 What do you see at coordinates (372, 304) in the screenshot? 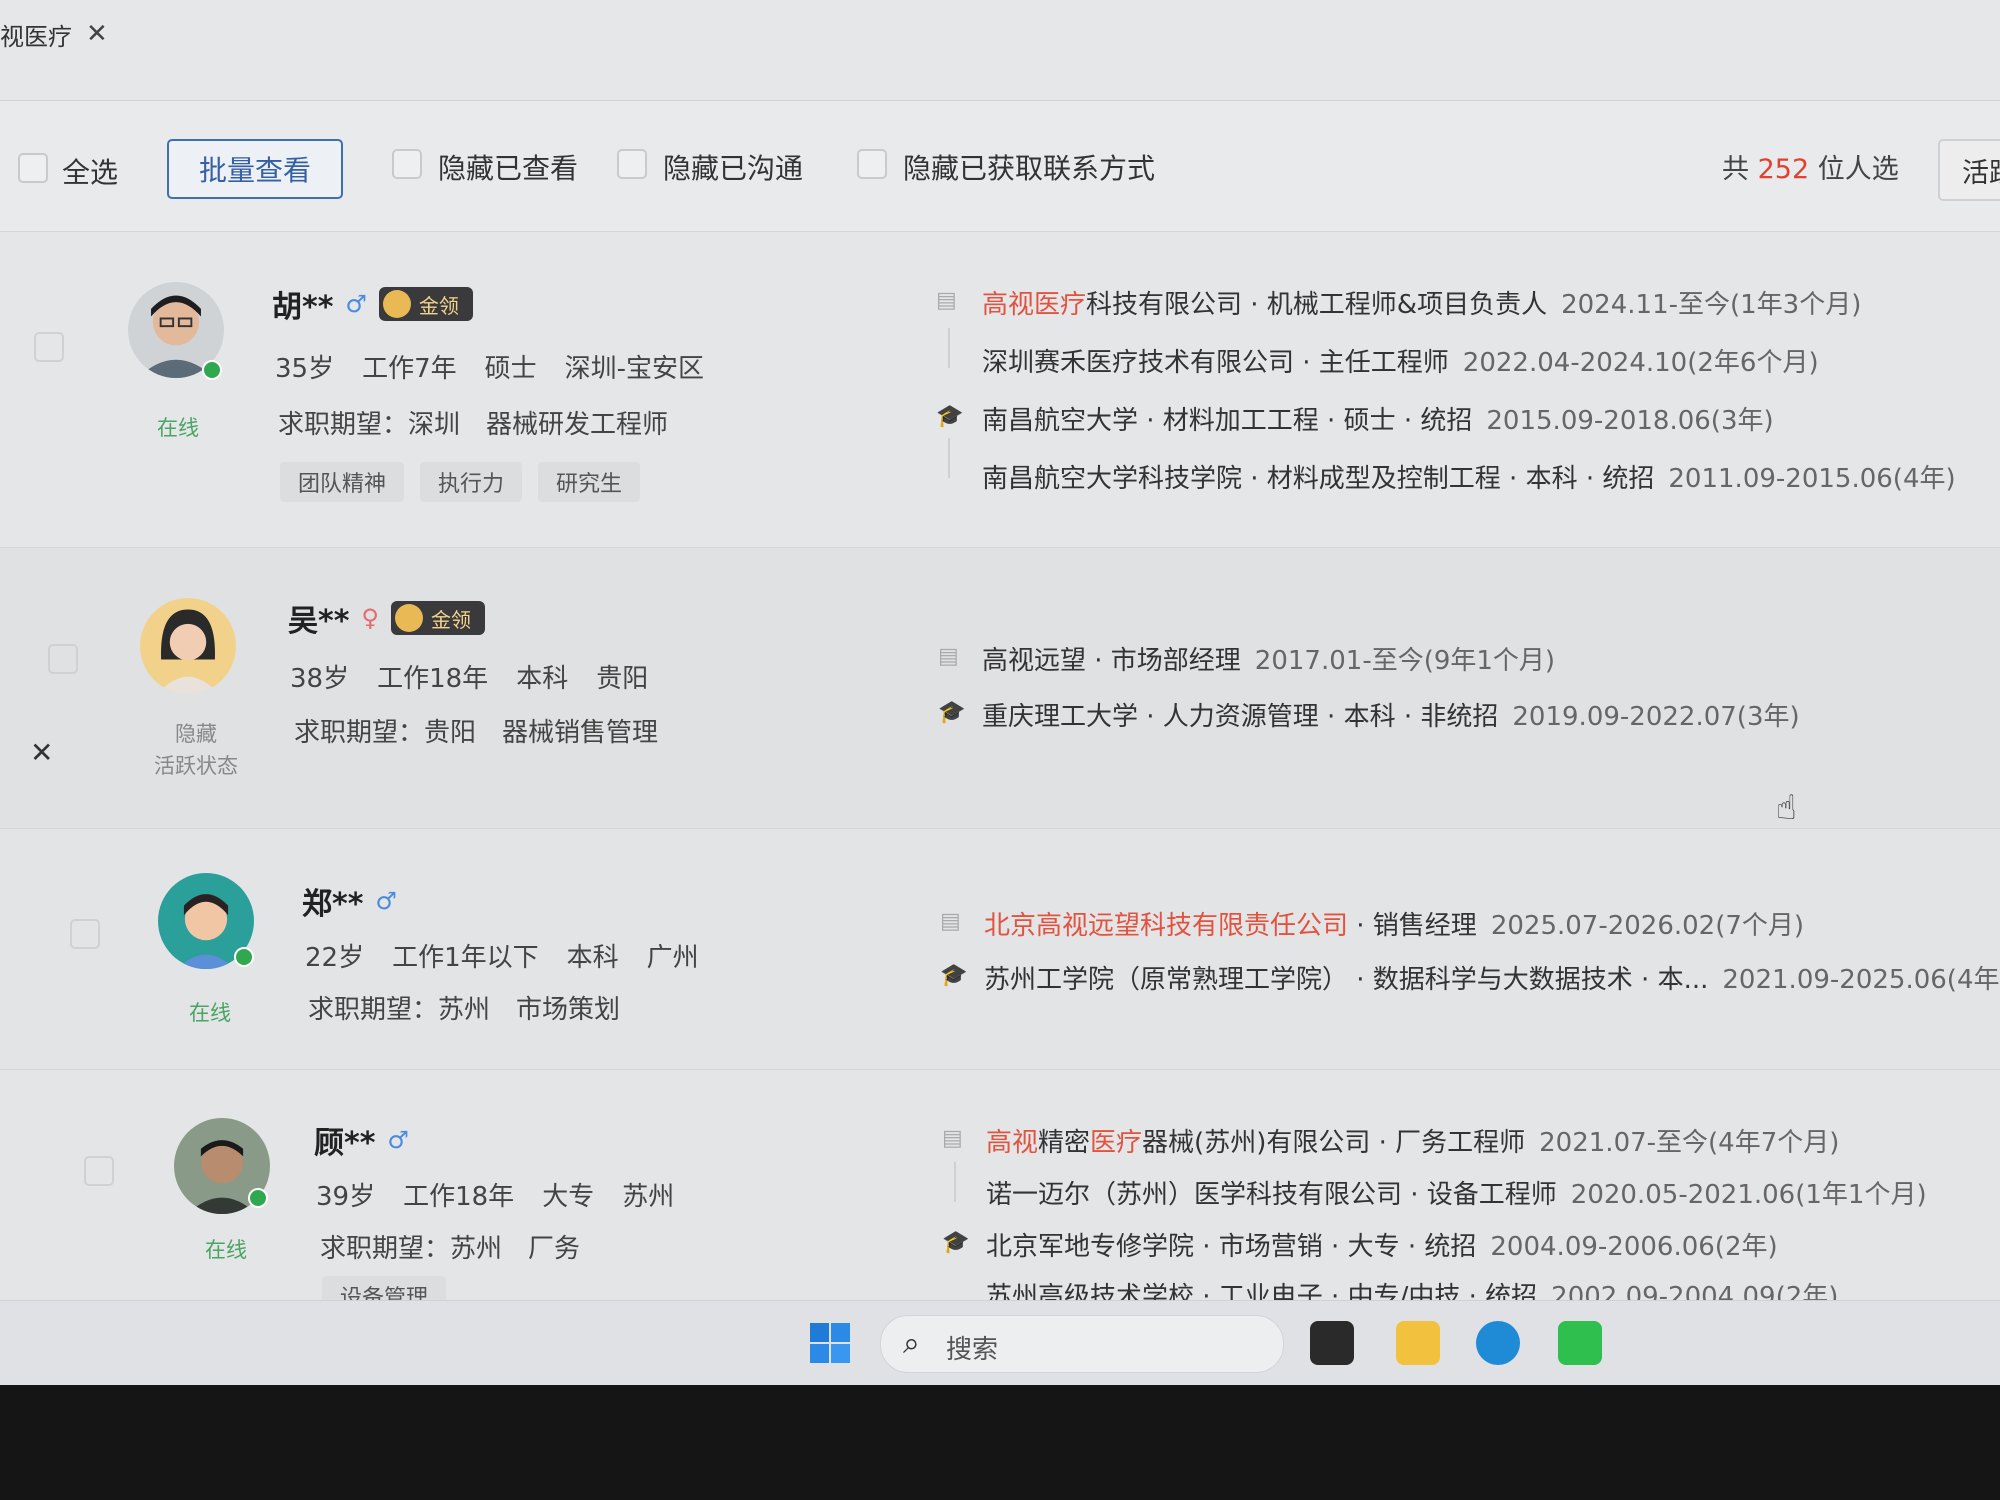
I see `candidate-name: 胡** ♂ 金领` at bounding box center [372, 304].